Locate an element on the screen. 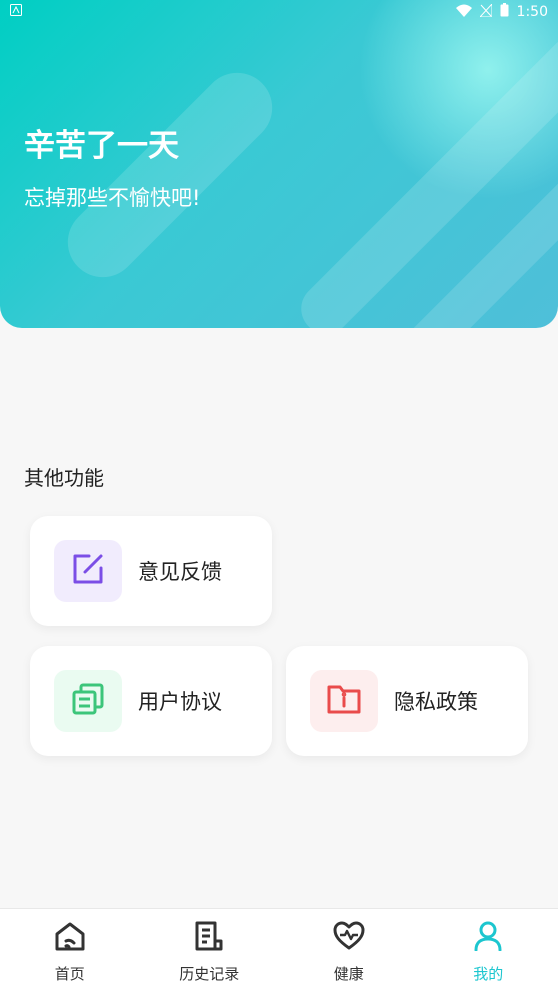 The image size is (558, 993). nav-label-health: 健康 is located at coordinates (349, 973).